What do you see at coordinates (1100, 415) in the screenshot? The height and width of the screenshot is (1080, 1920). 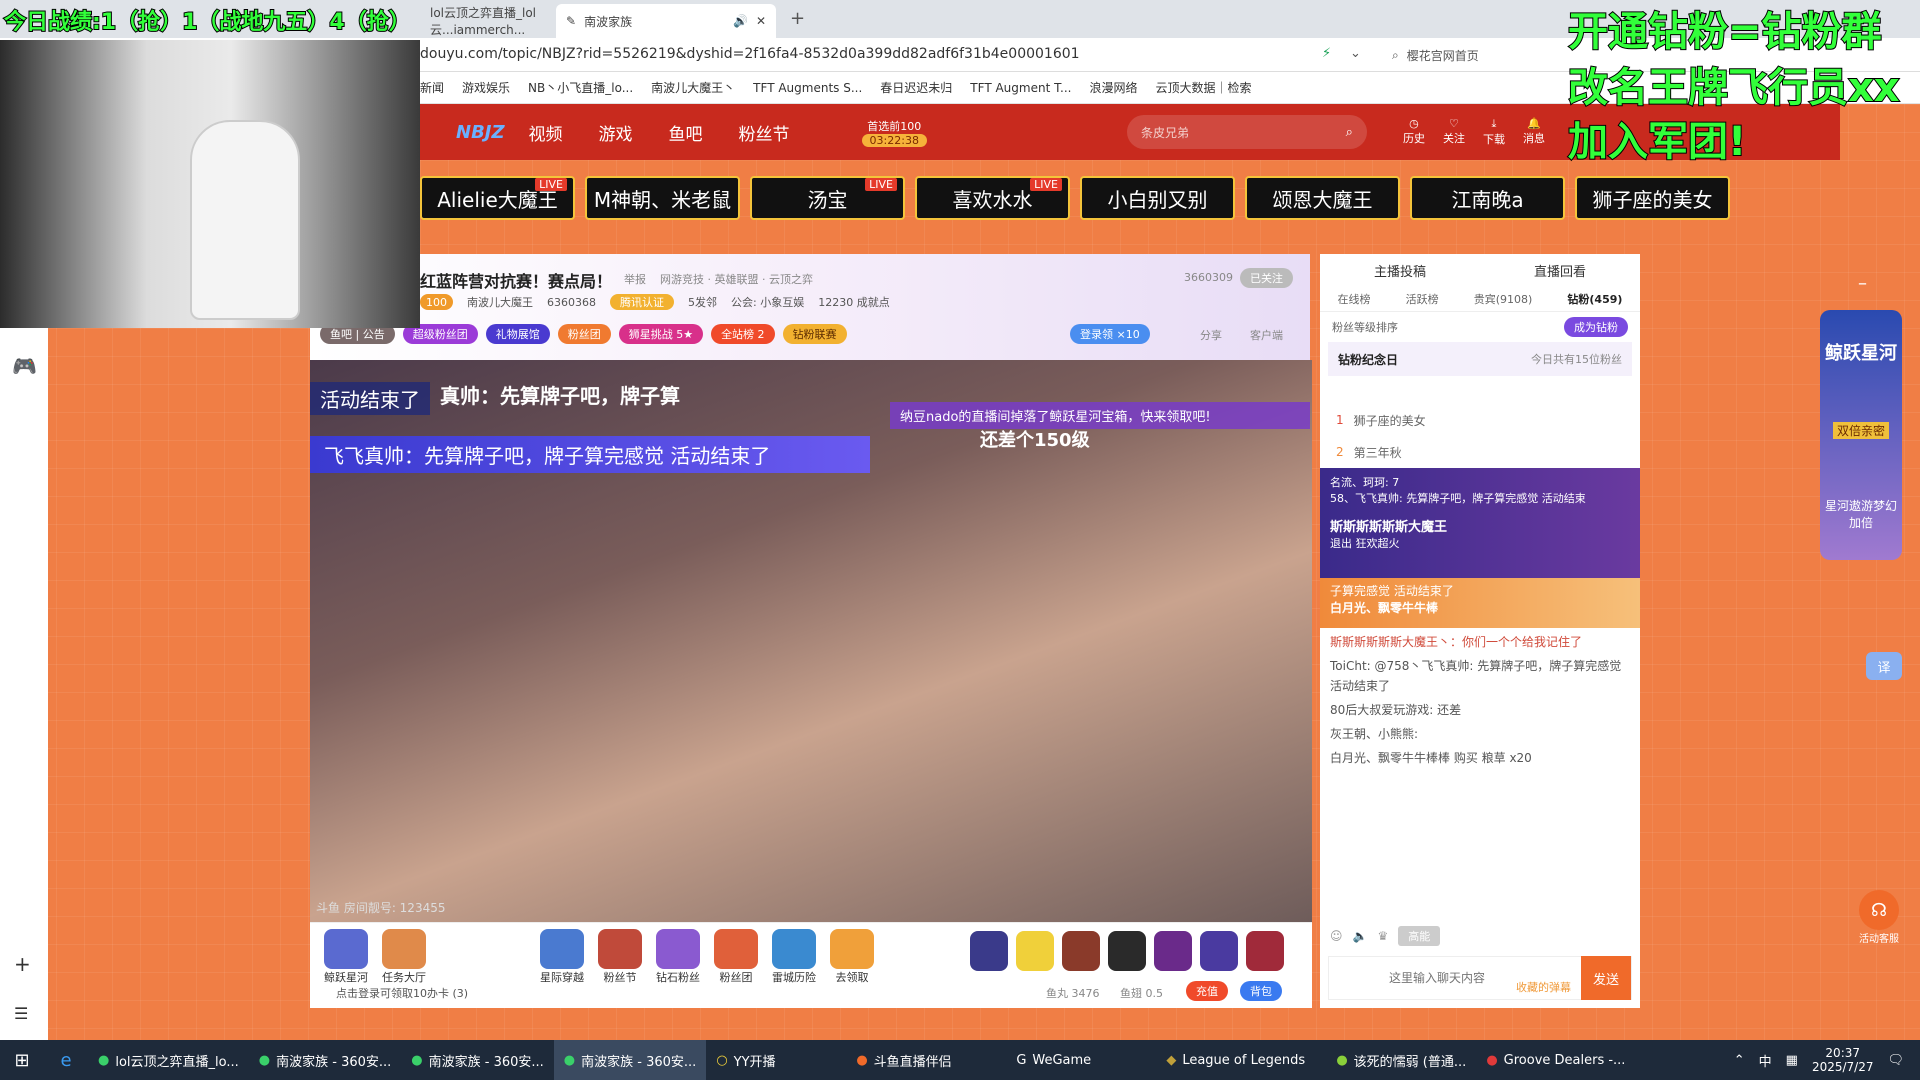 I see `gift-banner: 纳豆nado的直播间掉落了鲸跃星河宝箱，快来领取吧!` at bounding box center [1100, 415].